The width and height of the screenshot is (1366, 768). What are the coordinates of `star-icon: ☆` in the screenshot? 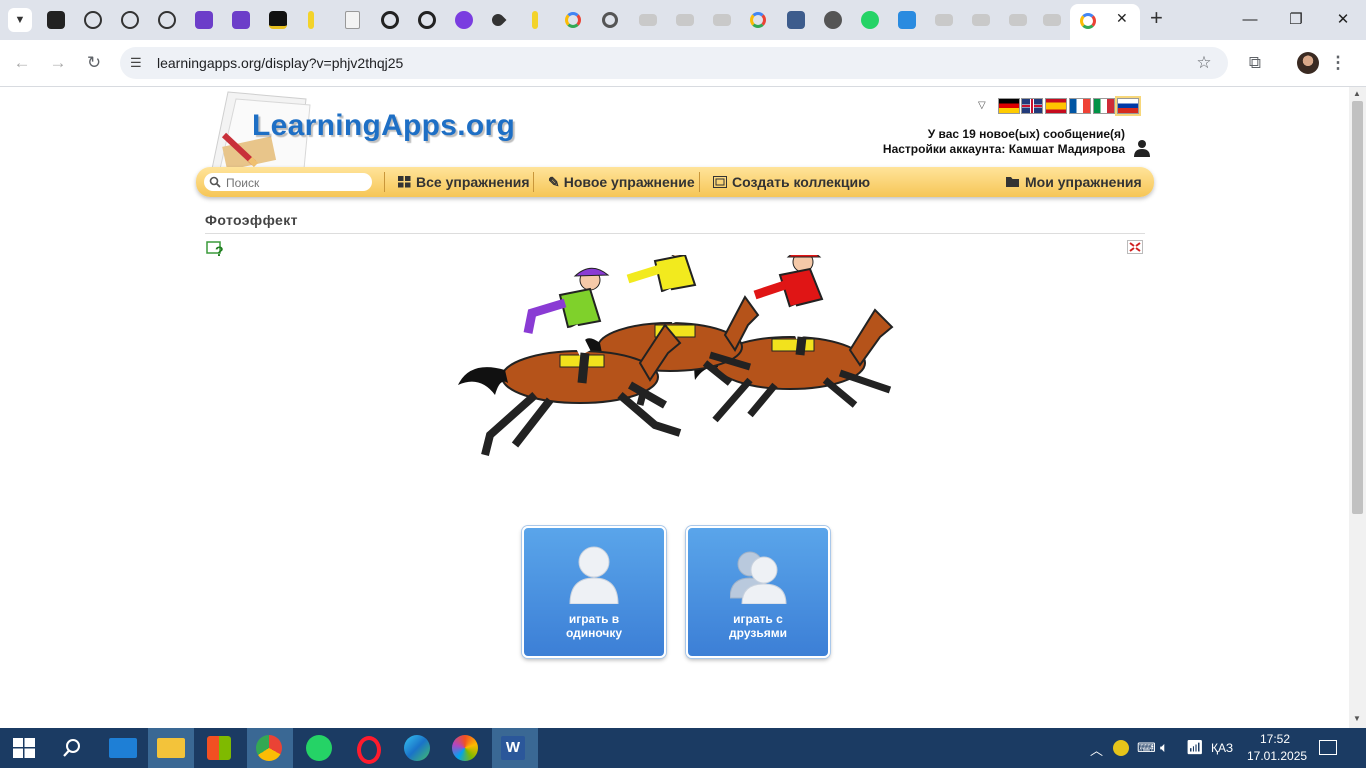 It's located at (1204, 63).